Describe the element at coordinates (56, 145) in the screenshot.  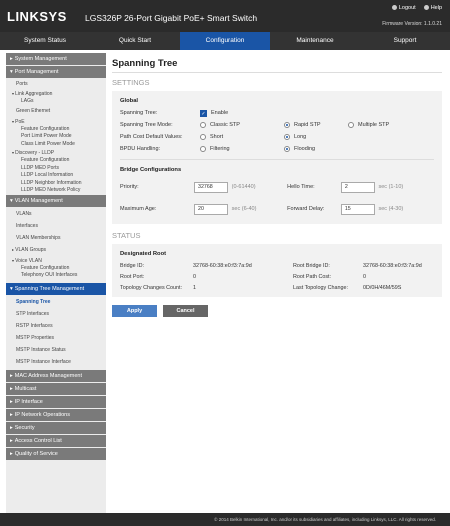
I see `nav-class-limit-power-mode: Class Limit Power Mode` at that location.